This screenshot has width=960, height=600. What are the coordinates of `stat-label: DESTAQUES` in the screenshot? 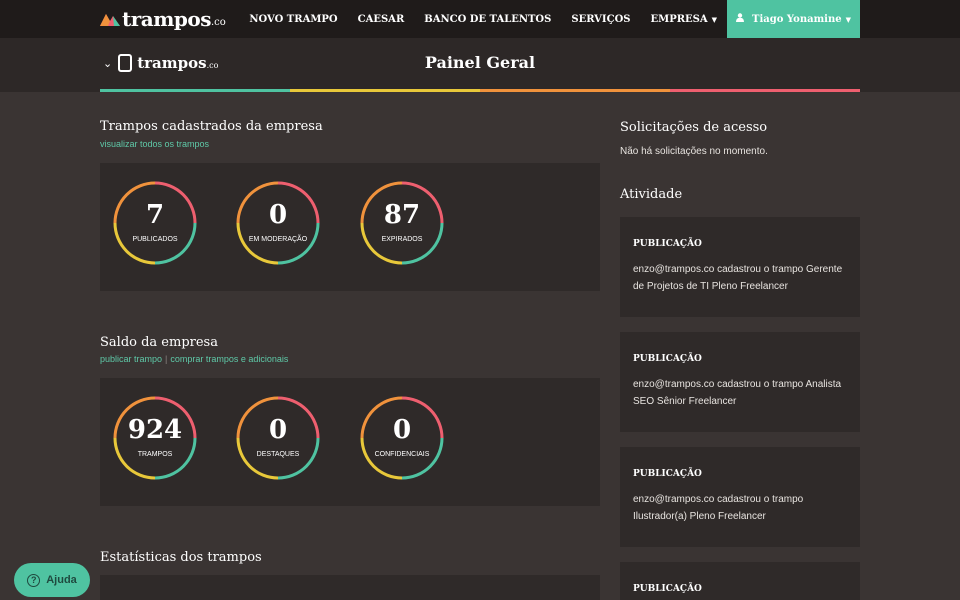 It's located at (278, 454).